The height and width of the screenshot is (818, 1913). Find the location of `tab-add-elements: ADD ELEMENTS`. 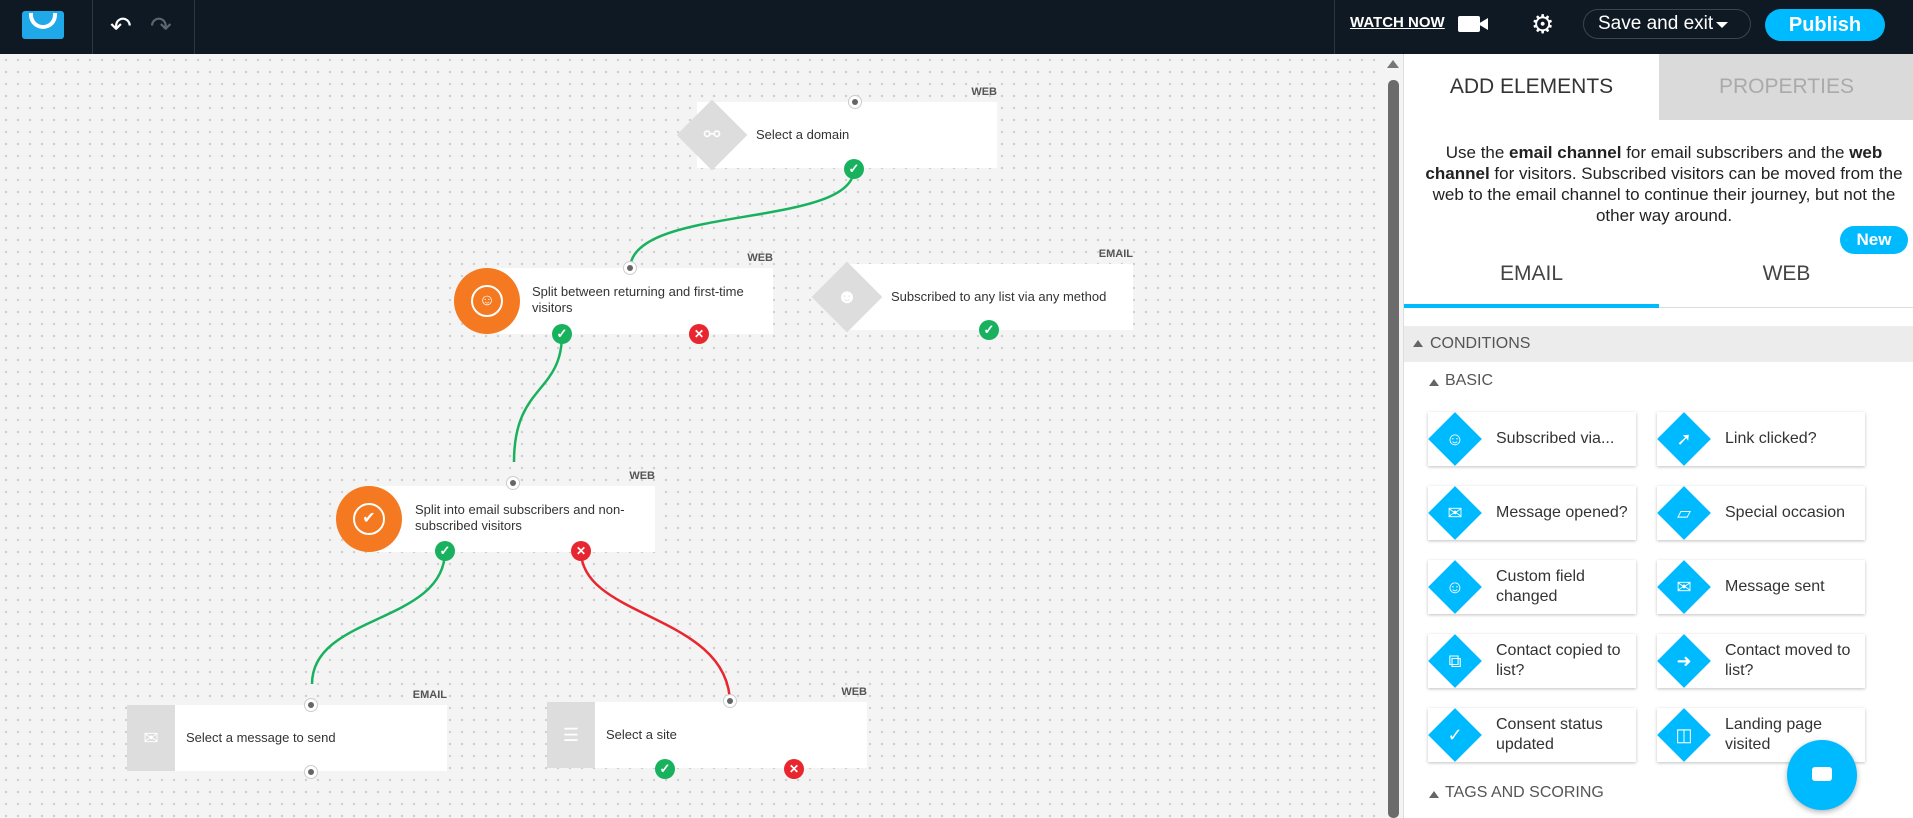

tab-add-elements: ADD ELEMENTS is located at coordinates (1531, 87).